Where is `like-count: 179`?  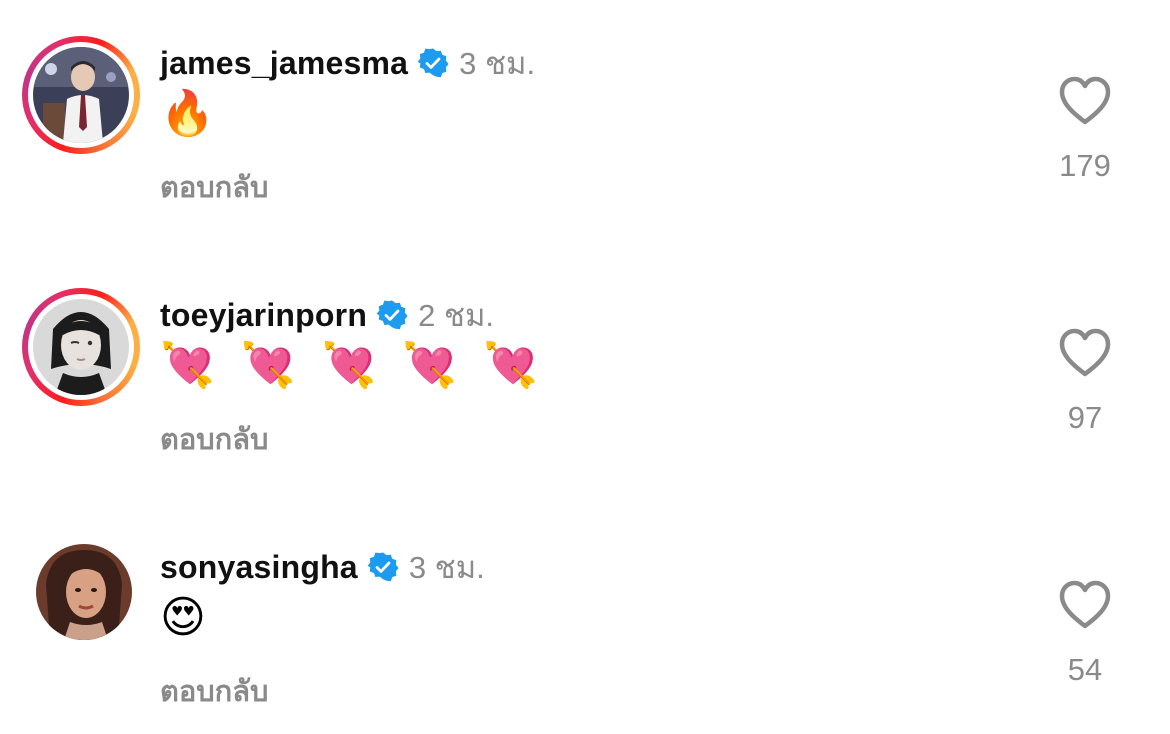
like-count: 179 is located at coordinates (1085, 165).